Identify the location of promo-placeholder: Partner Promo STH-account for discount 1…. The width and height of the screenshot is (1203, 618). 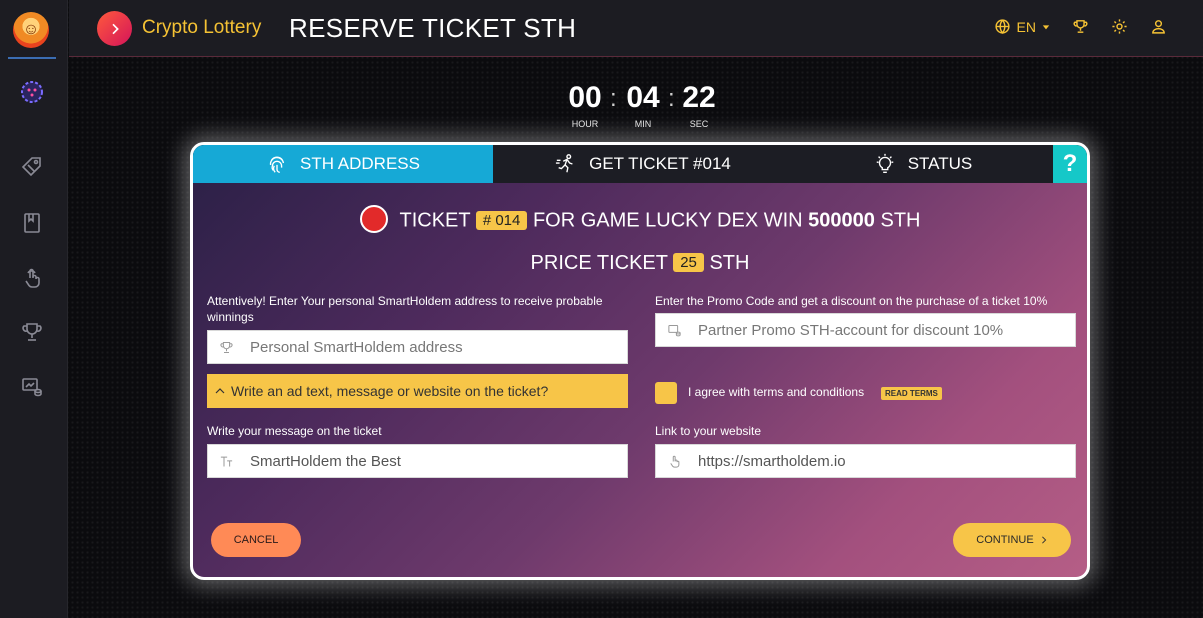
(851, 330).